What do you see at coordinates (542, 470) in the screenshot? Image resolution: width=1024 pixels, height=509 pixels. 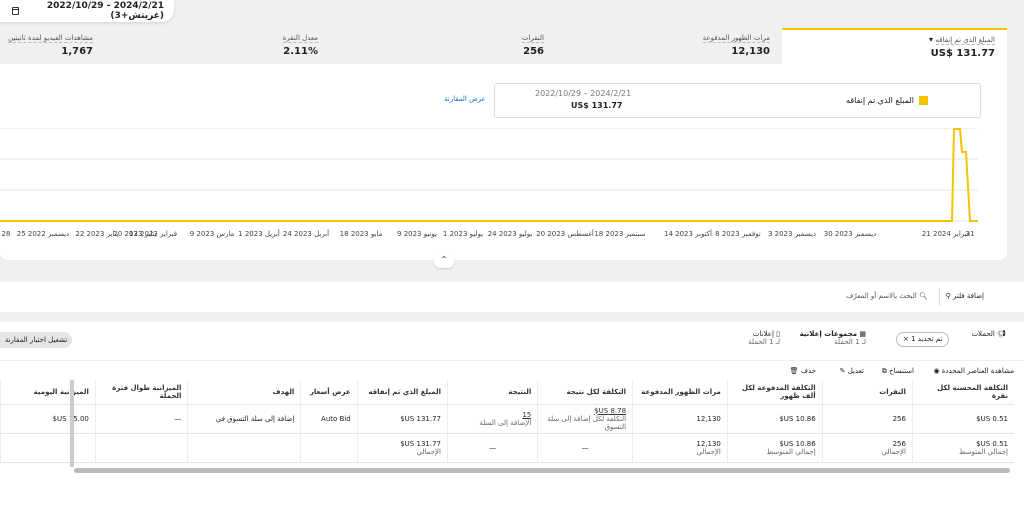 I see `horizontal-scrollbar` at bounding box center [542, 470].